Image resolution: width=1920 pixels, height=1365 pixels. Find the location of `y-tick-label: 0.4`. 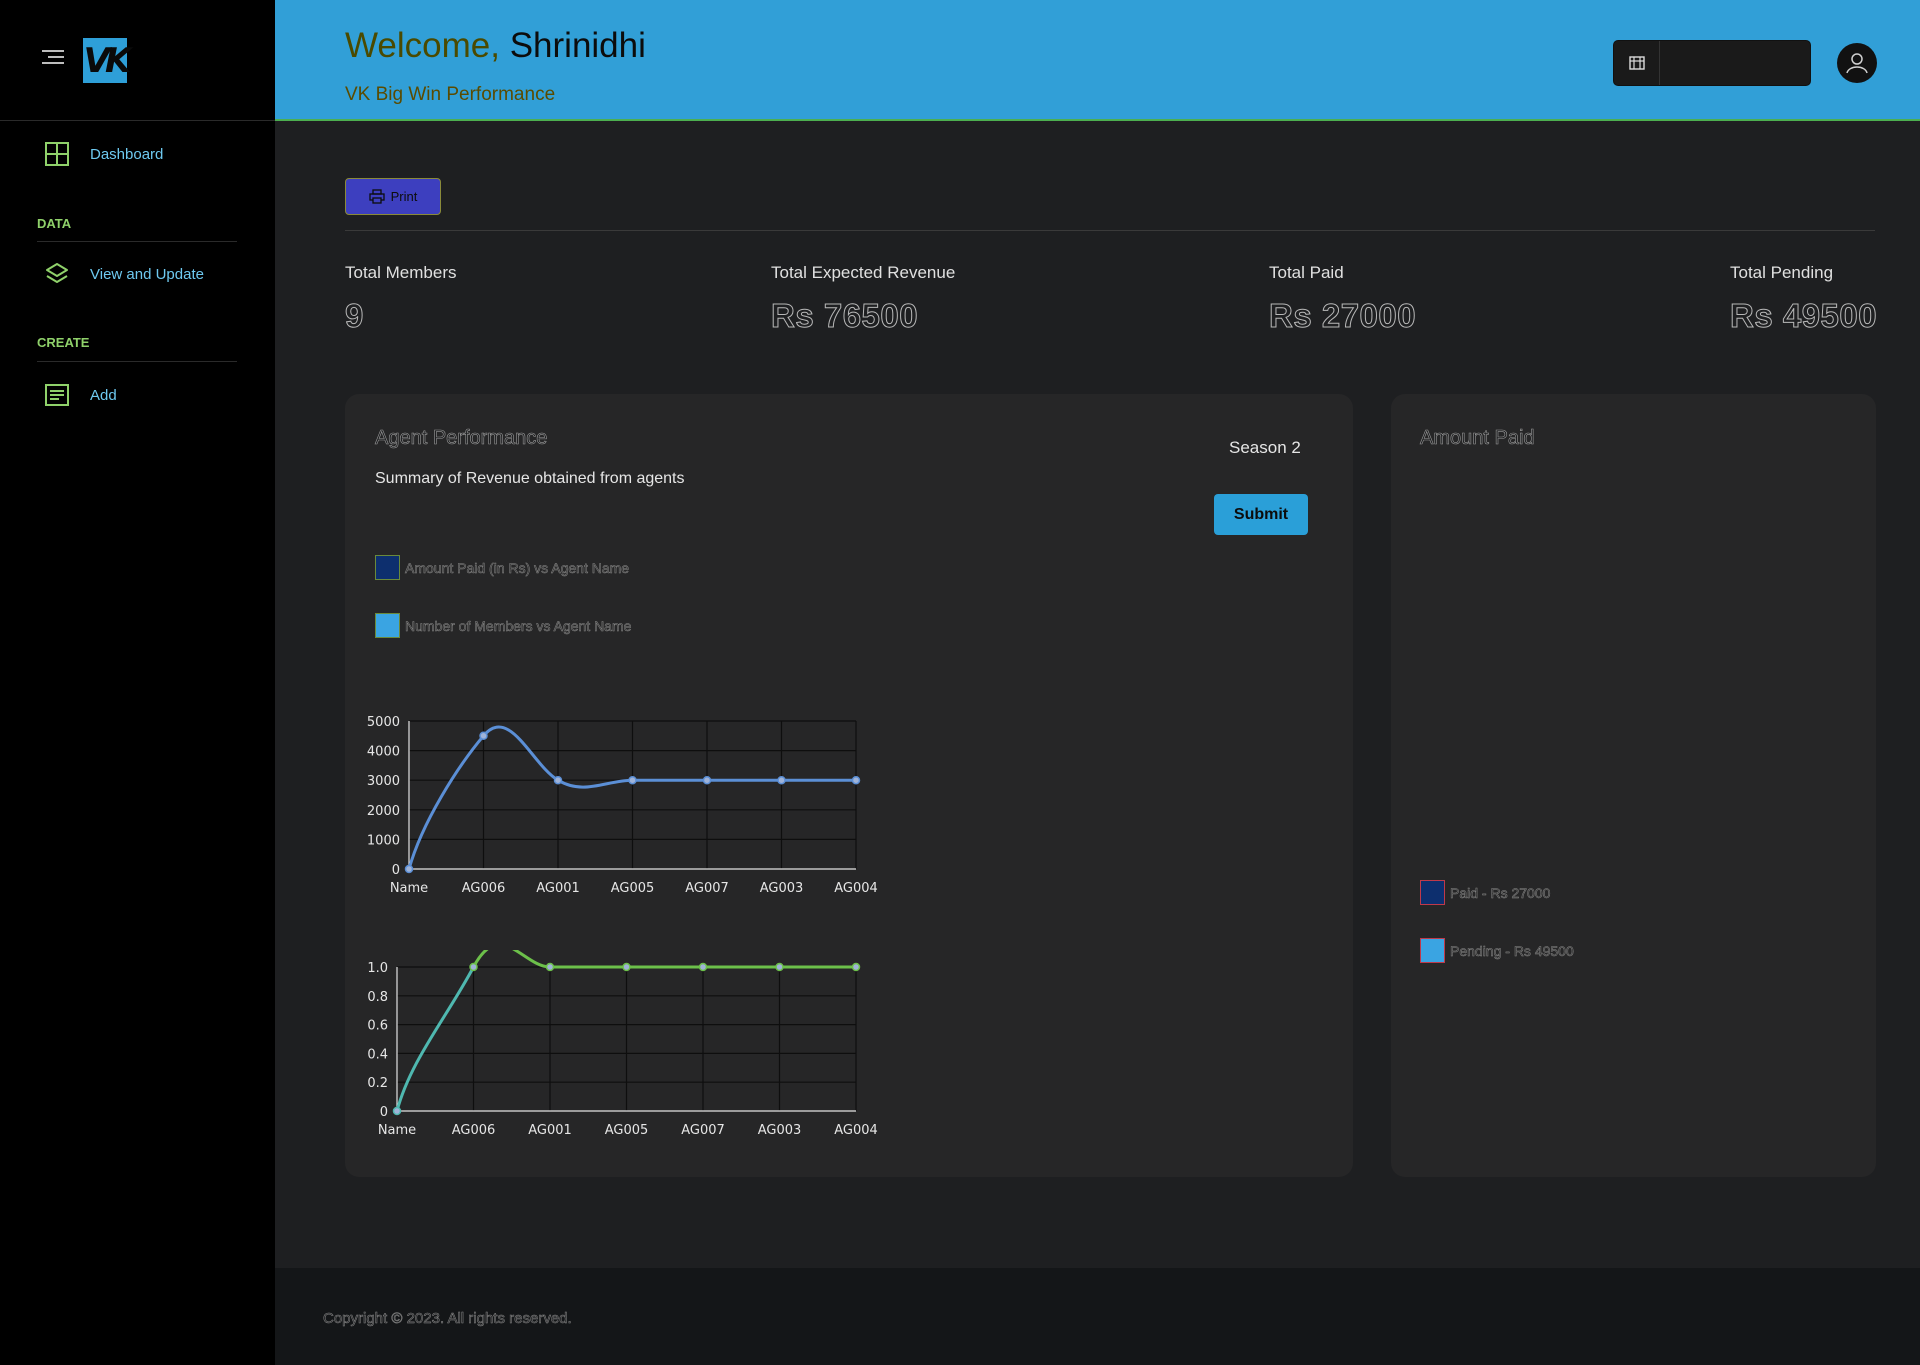

y-tick-label: 0.4 is located at coordinates (377, 1054).